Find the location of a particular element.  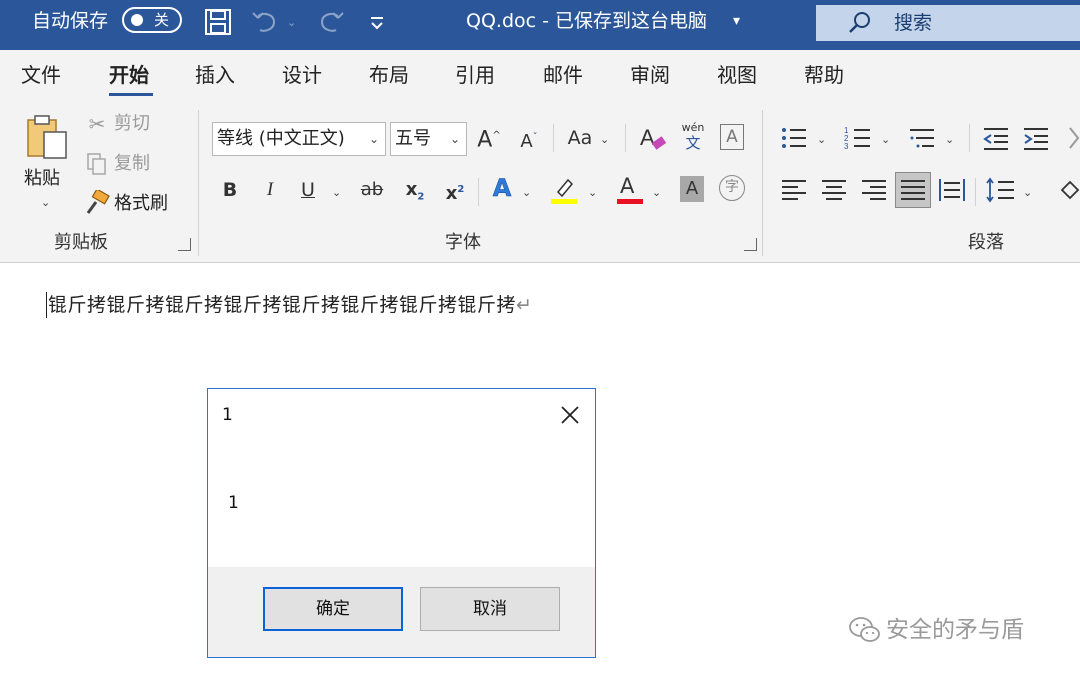

numbering-icon: 1 2 3 is located at coordinates (858, 138).